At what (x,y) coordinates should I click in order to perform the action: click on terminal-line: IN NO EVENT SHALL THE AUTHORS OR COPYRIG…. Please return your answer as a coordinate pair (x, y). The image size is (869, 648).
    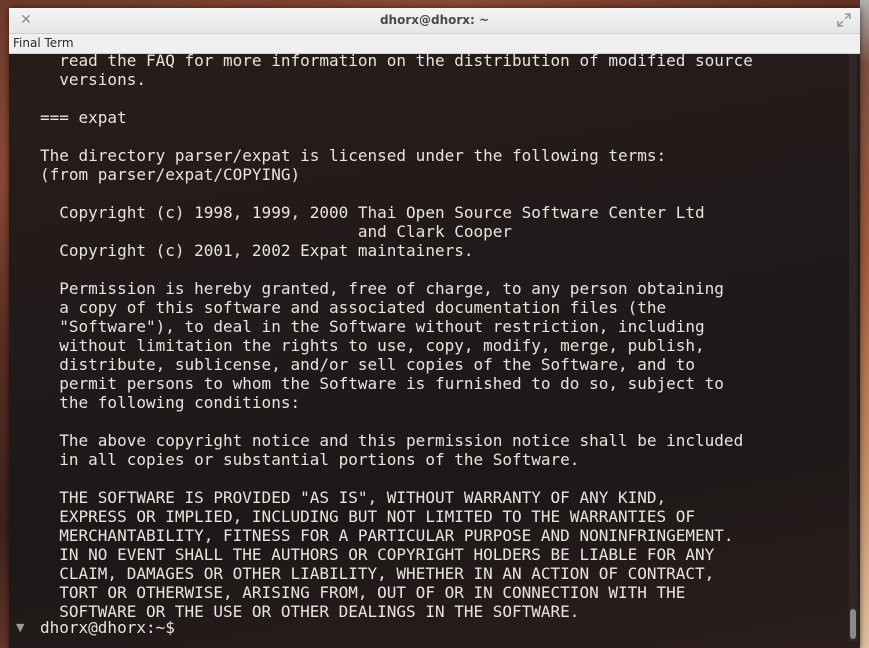
    Looking at the image, I should click on (377, 554).